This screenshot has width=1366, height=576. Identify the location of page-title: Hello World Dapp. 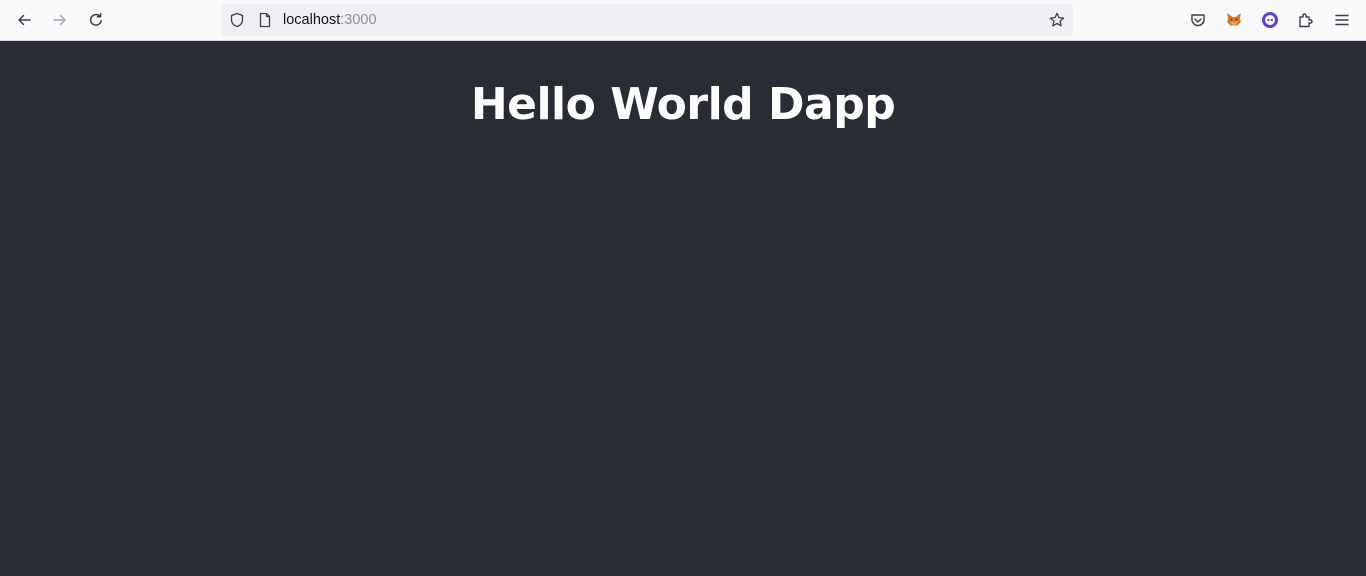
(683, 104).